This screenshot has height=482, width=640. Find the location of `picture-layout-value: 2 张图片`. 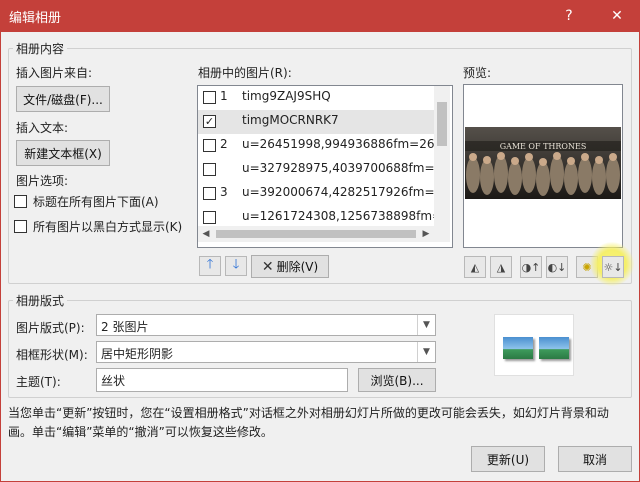

picture-layout-value: 2 张图片 is located at coordinates (125, 327).